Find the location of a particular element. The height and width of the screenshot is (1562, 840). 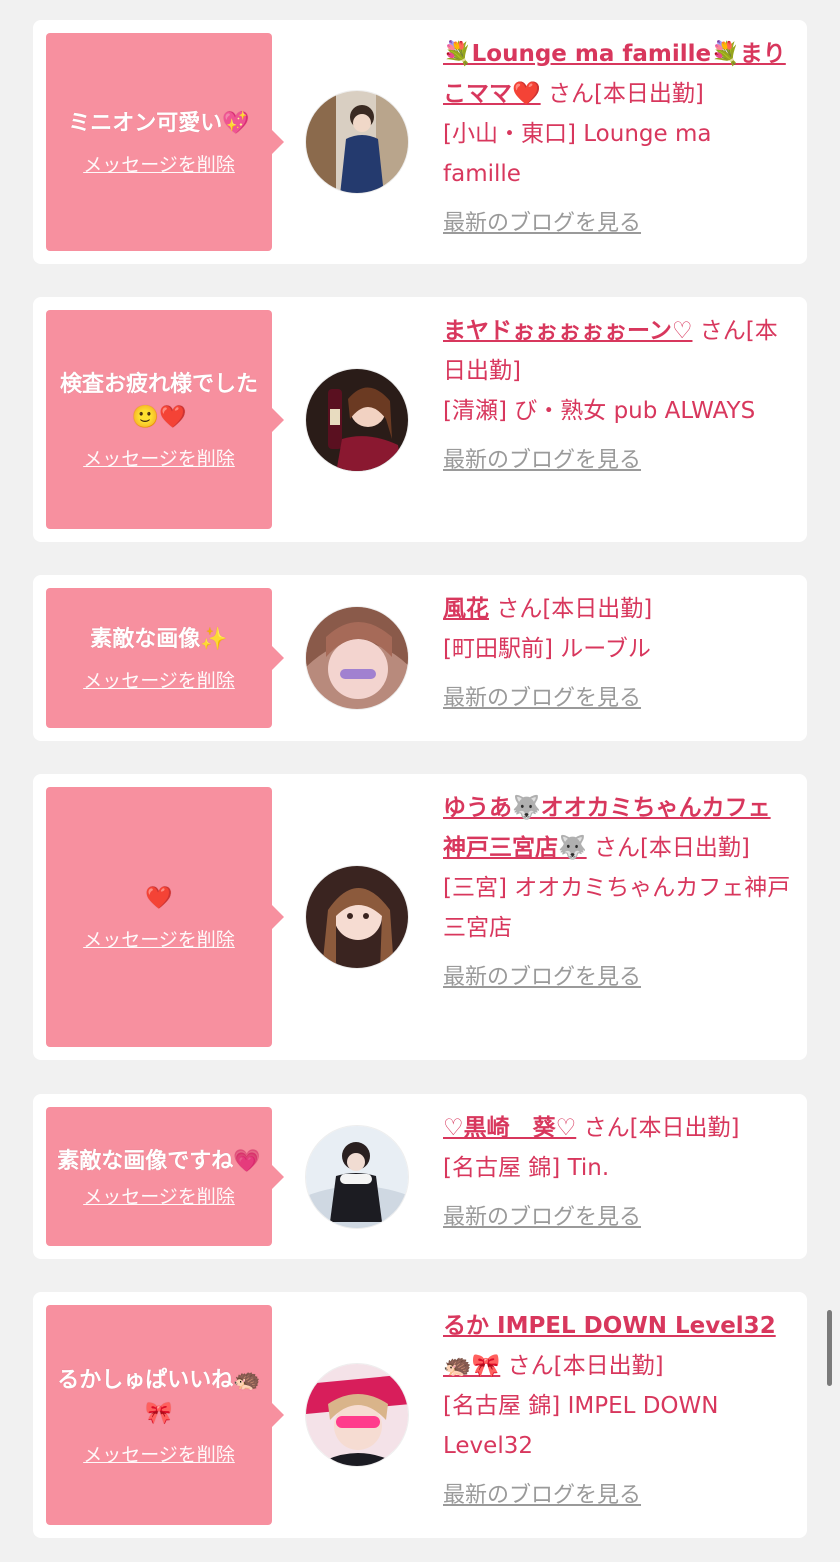

shop-name: [名古屋 錦] Tin. is located at coordinates (526, 1168).